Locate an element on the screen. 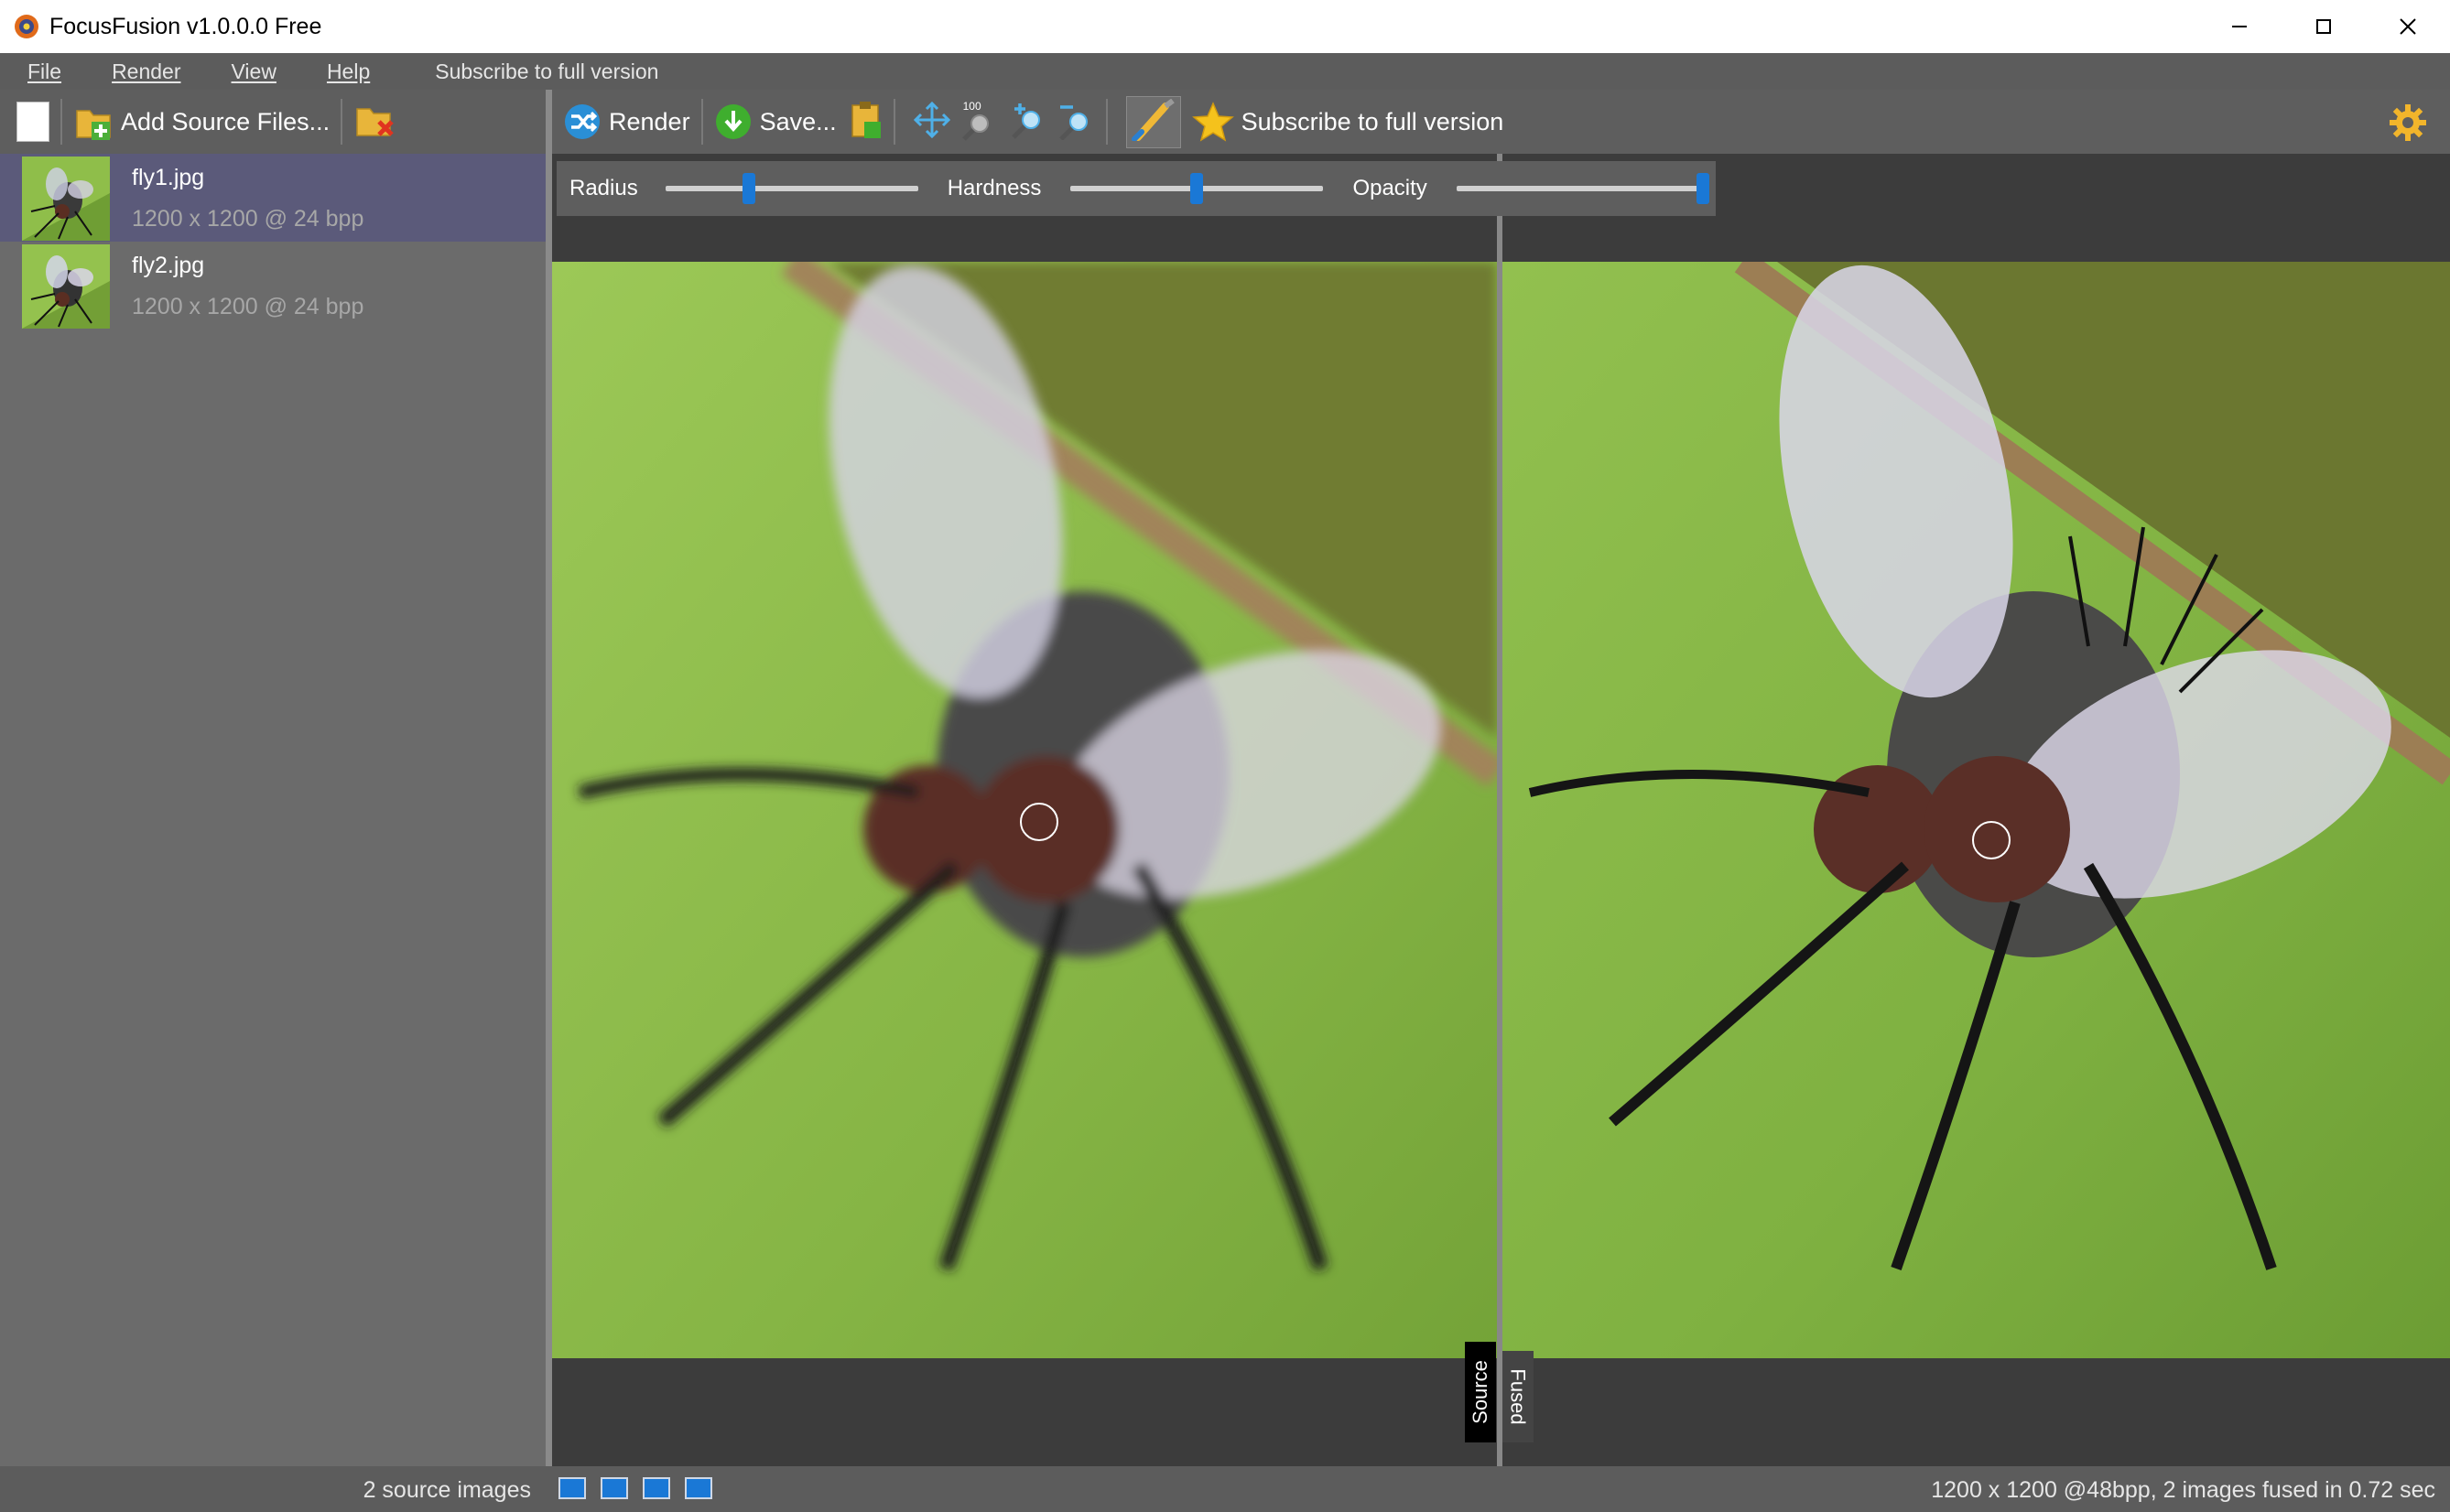  window-title: FocusFusion v1.0.0.0 Free is located at coordinates (185, 26).